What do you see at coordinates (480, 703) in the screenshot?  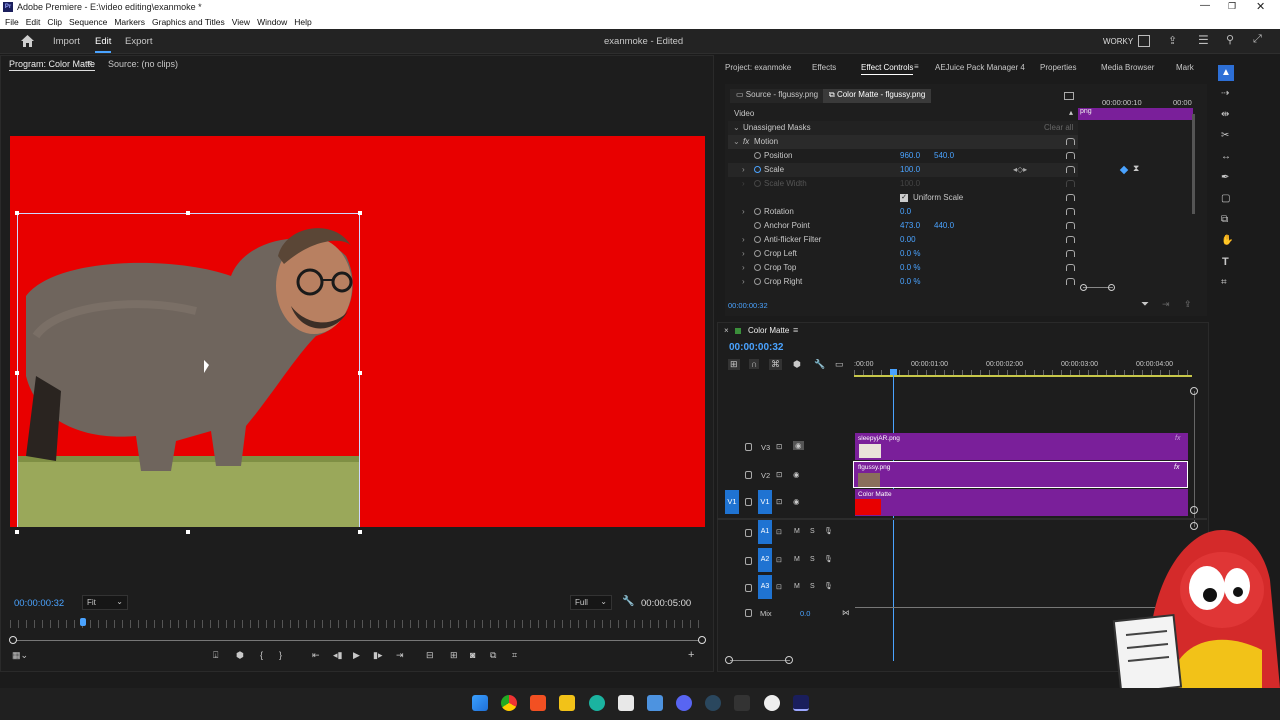 I see `windows-start-icon` at bounding box center [480, 703].